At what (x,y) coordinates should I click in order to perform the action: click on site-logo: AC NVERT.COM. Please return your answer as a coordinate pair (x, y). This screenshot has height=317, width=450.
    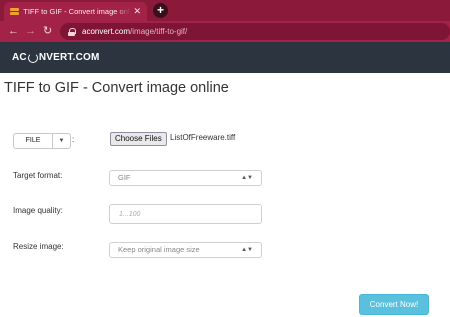
    Looking at the image, I should click on (56, 57).